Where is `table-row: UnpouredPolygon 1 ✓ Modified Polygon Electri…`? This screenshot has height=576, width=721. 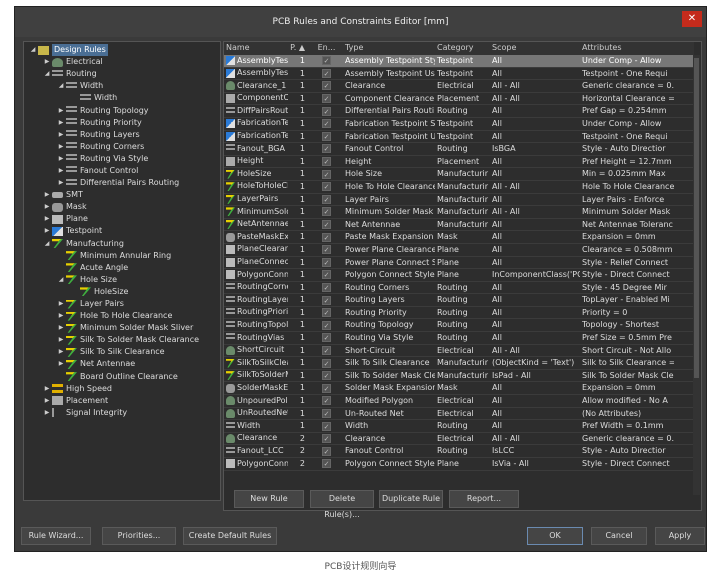 table-row: UnpouredPolygon 1 ✓ Modified Polygon Electri… is located at coordinates (459, 401).